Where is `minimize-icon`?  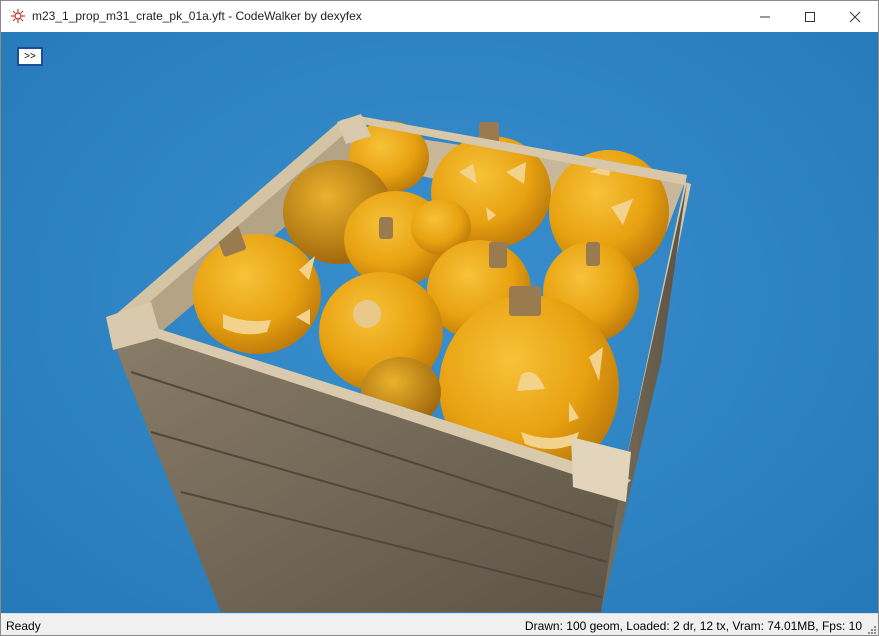 minimize-icon is located at coordinates (765, 16).